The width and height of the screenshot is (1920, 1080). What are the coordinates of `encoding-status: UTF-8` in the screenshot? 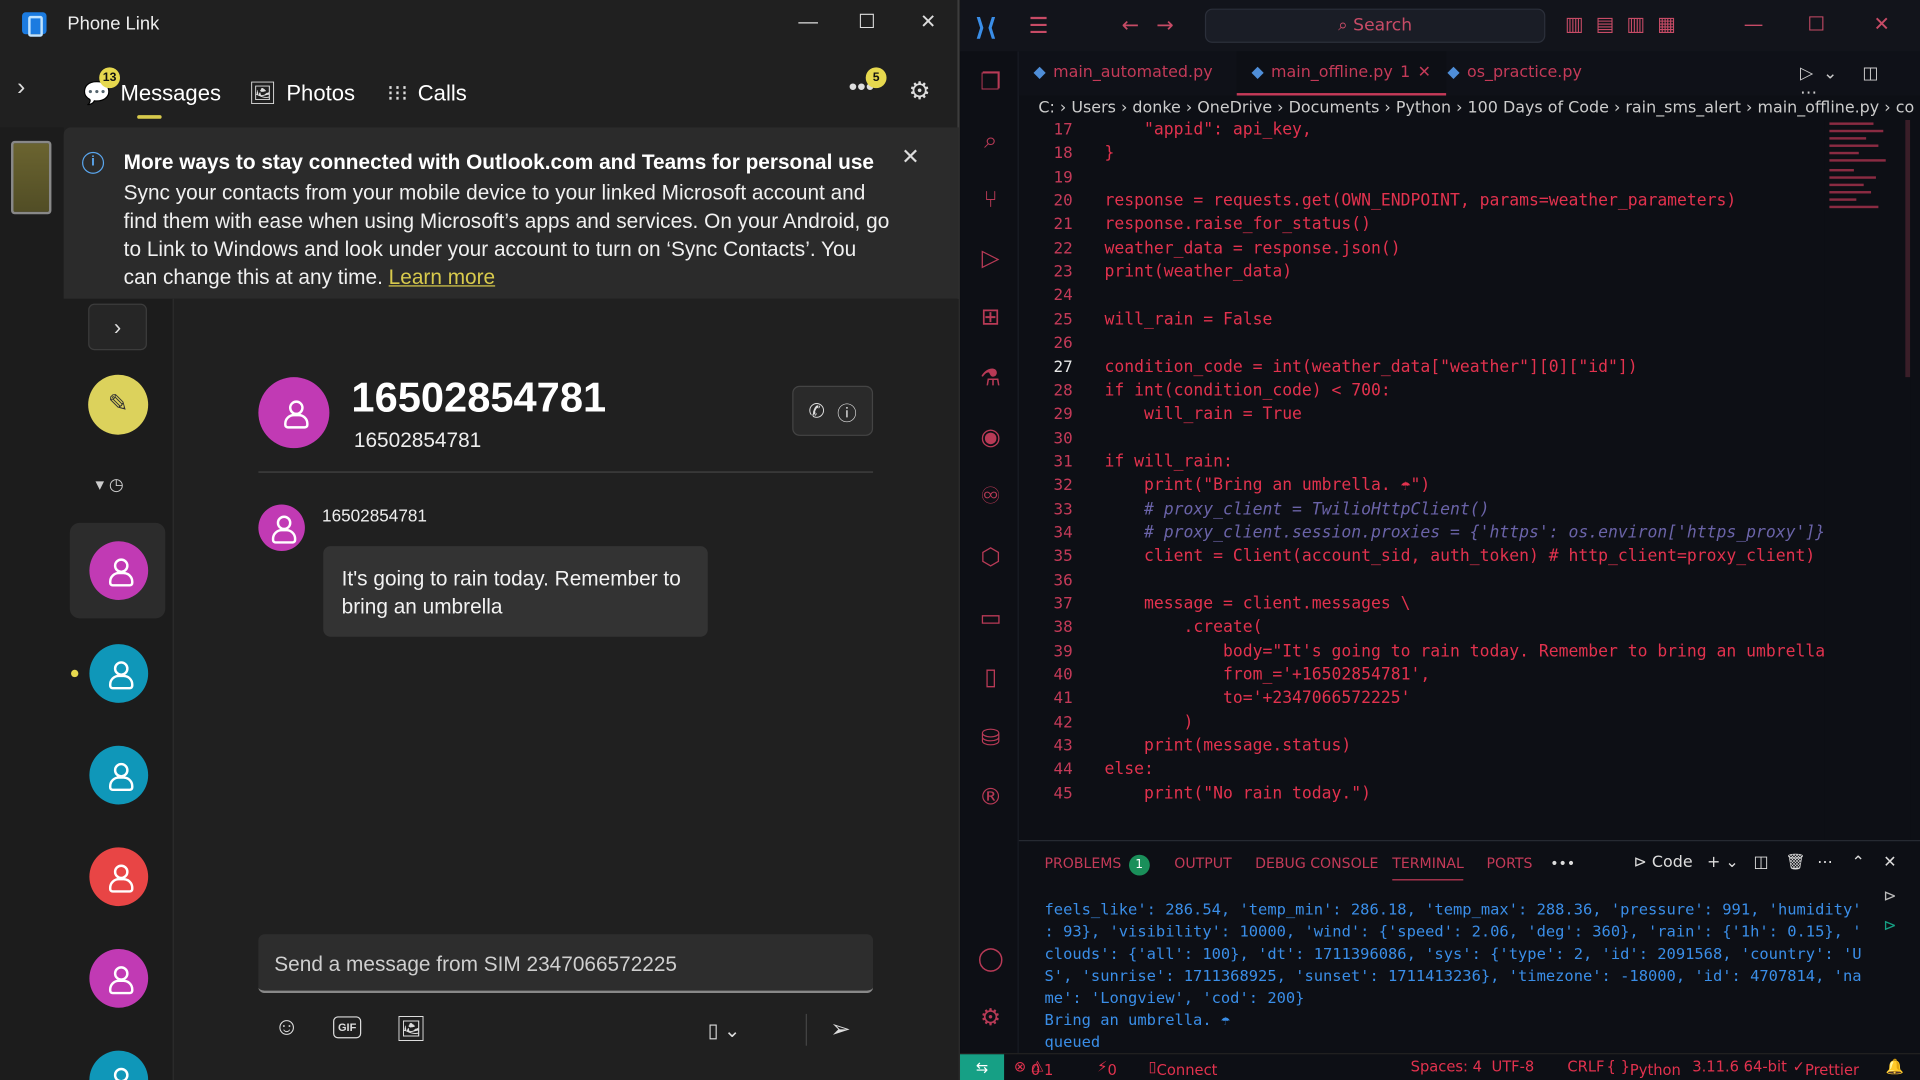 It's located at (1512, 1066).